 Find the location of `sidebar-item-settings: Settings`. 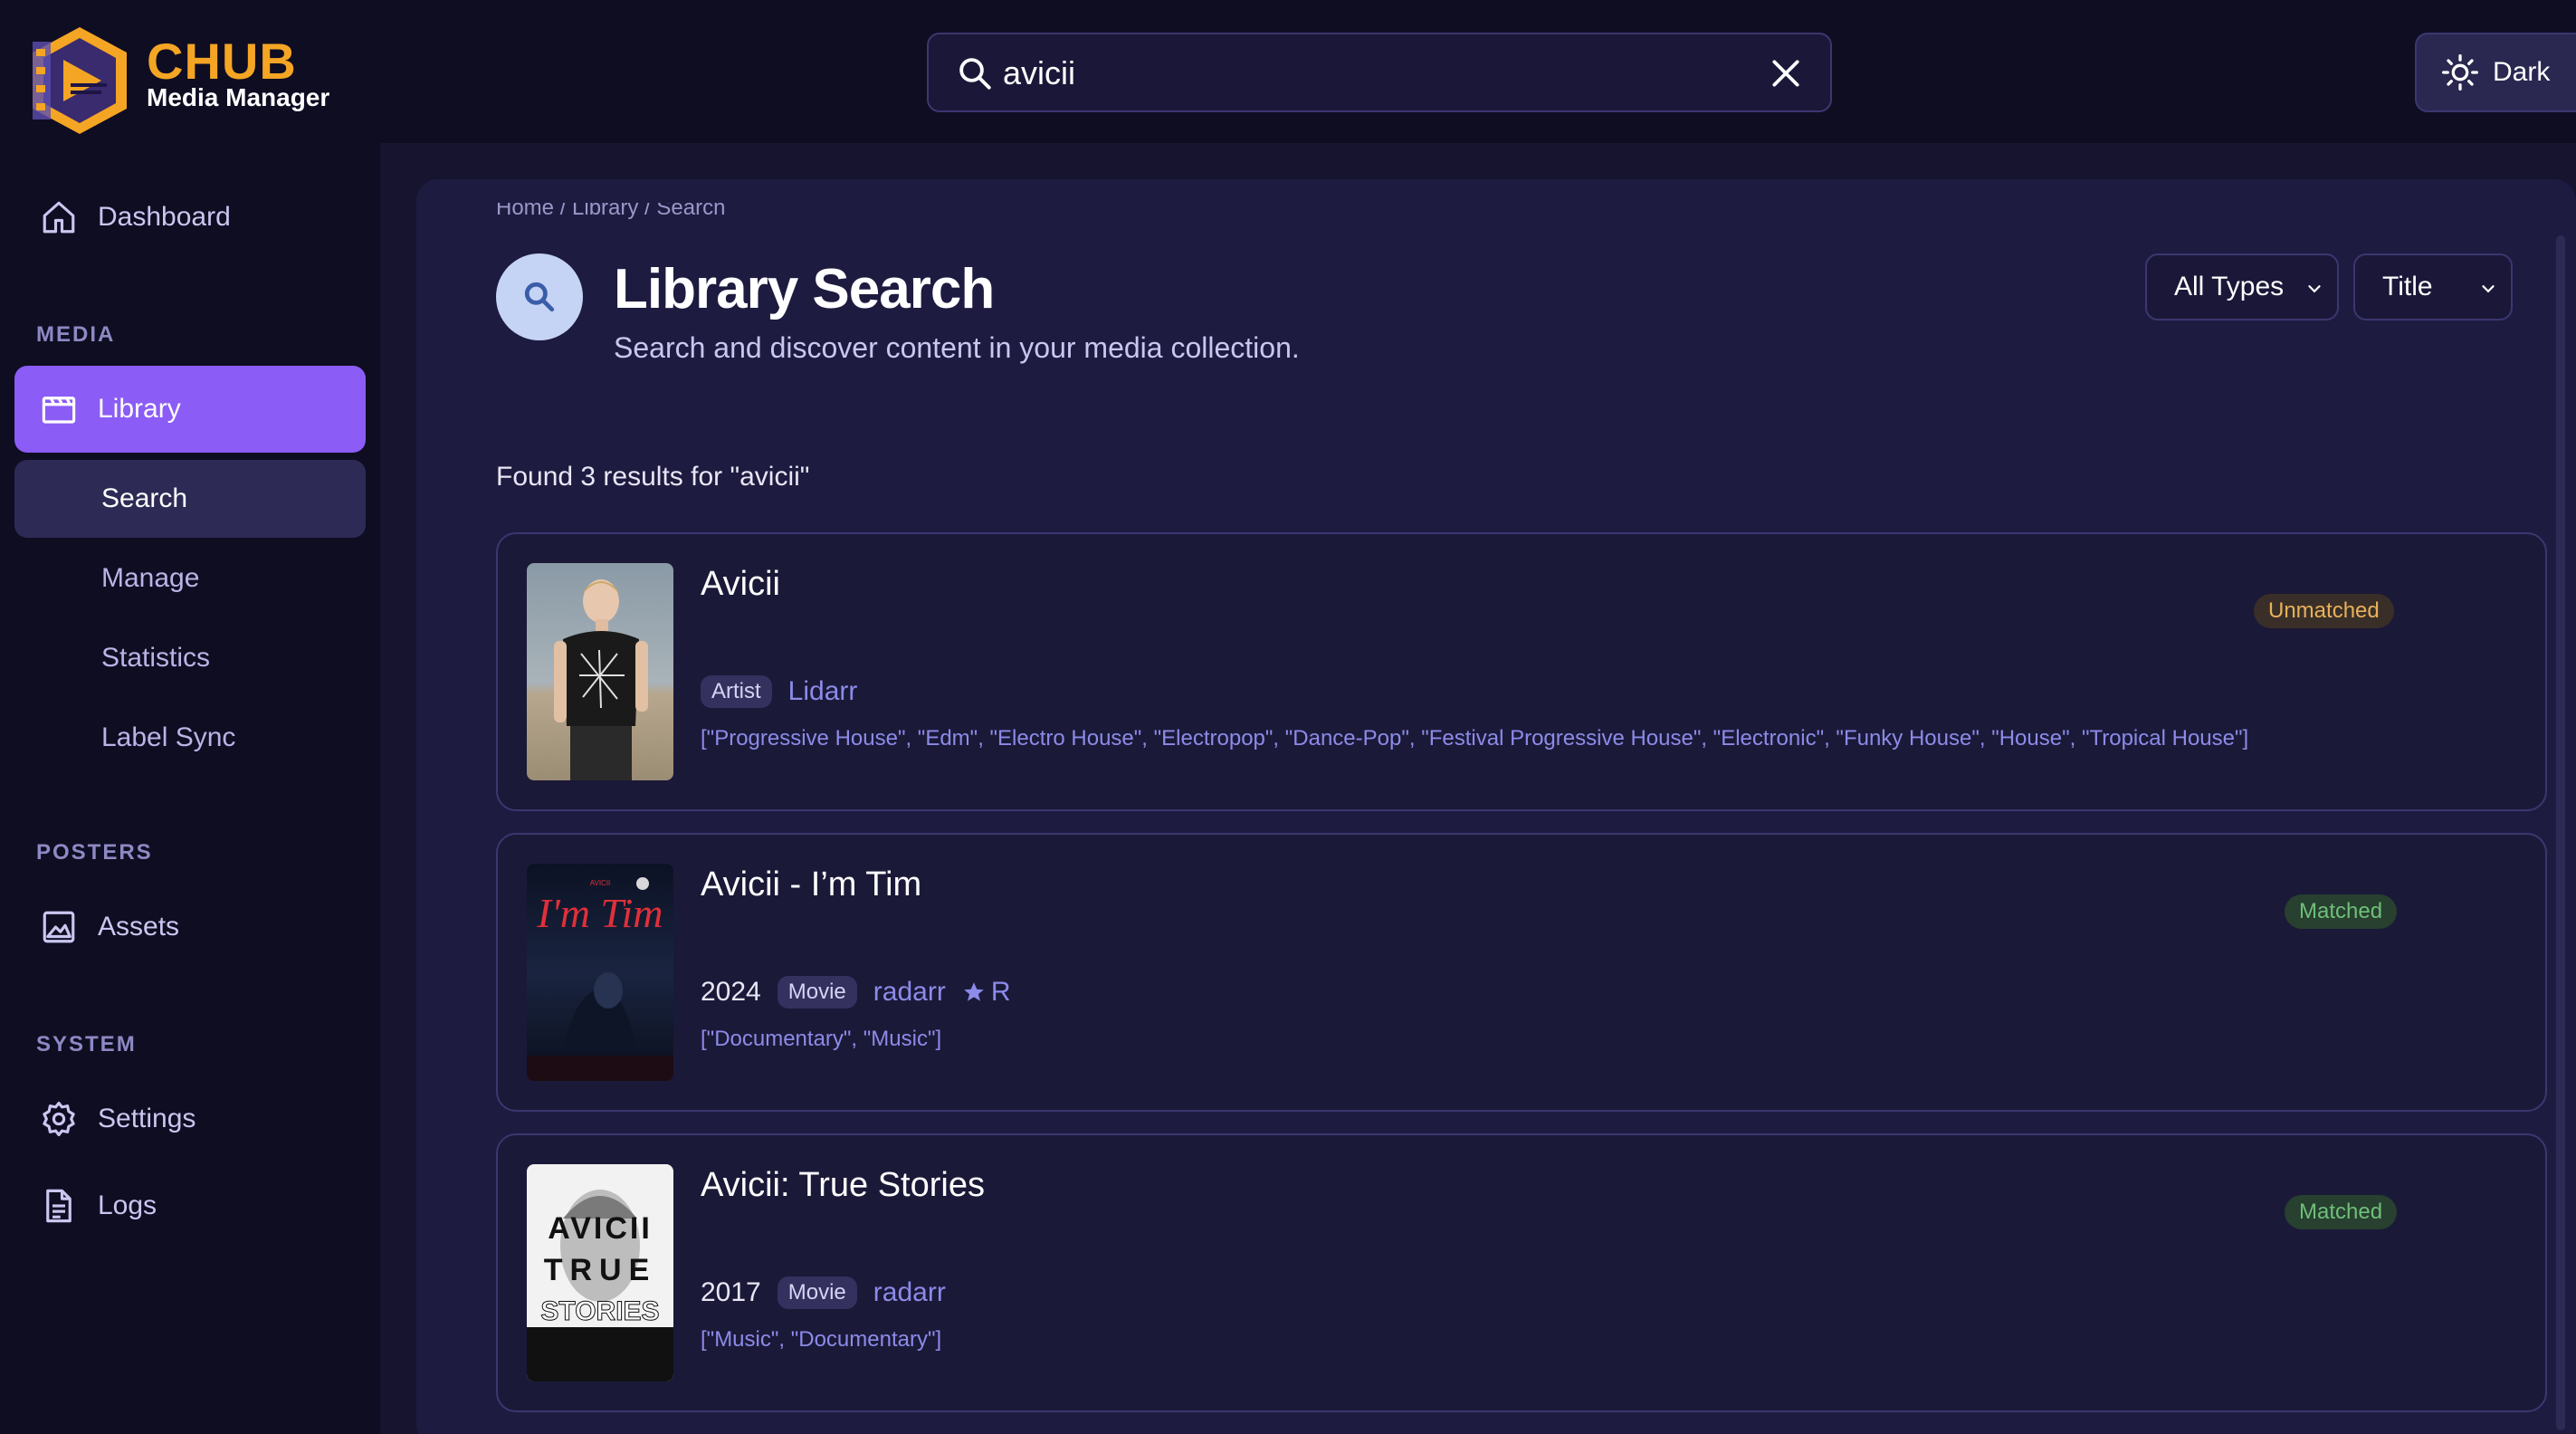

sidebar-item-settings: Settings is located at coordinates (190, 1119).